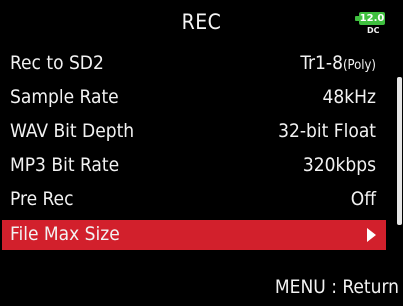 The height and width of the screenshot is (306, 403). I want to click on menu-item-label: WAV Bit Depth, so click(72, 131).